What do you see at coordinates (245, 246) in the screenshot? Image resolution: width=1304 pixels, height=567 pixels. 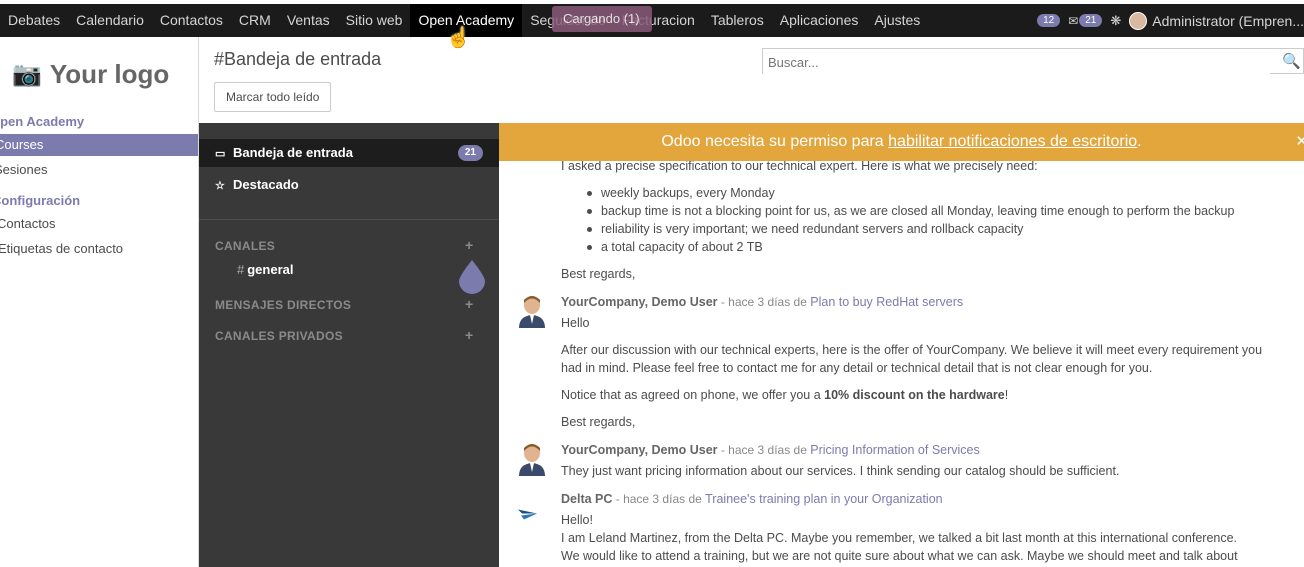 I see `channels-header: CANALES` at bounding box center [245, 246].